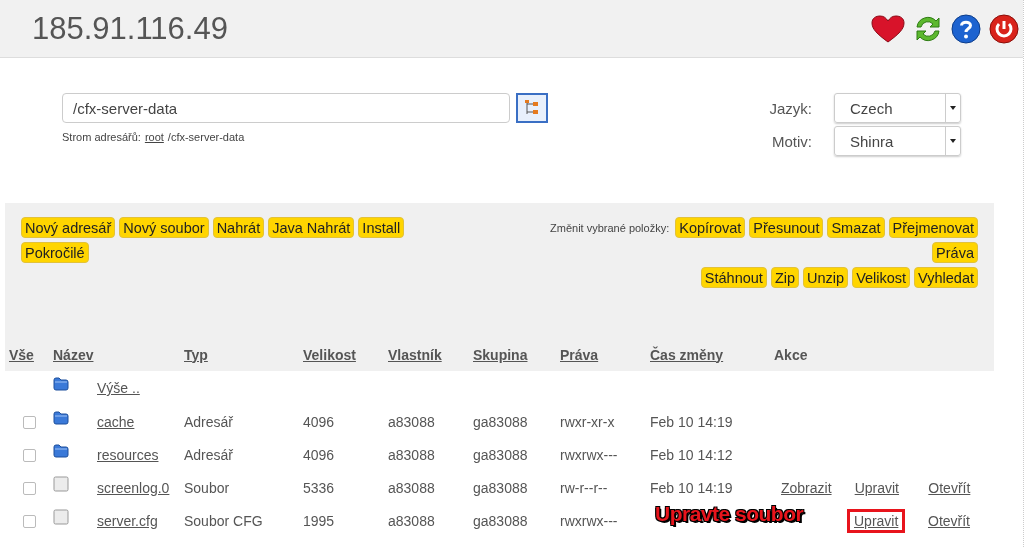 Image resolution: width=1024 pixels, height=547 pixels. I want to click on toolbar-button: Unzip, so click(826, 277).